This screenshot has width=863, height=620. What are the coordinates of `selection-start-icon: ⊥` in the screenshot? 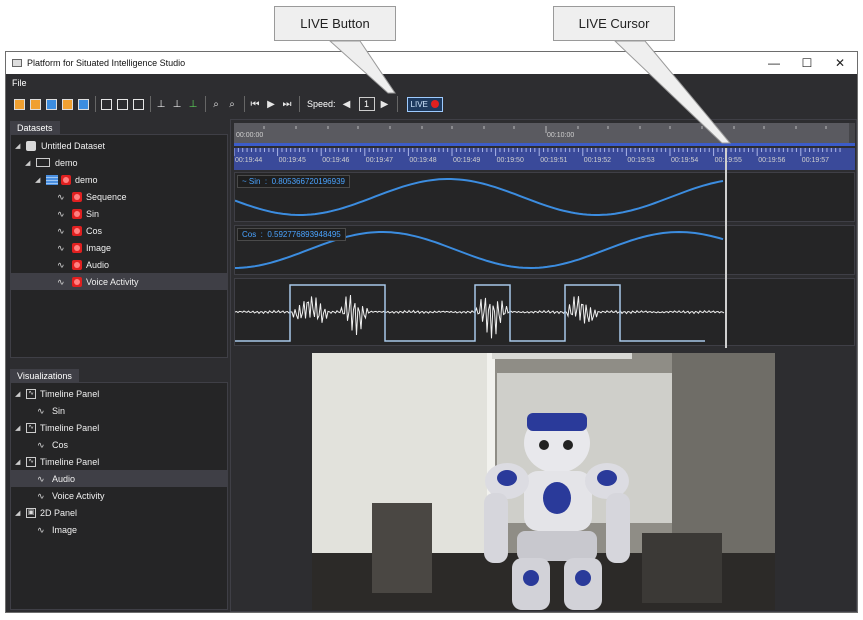 It's located at (177, 104).